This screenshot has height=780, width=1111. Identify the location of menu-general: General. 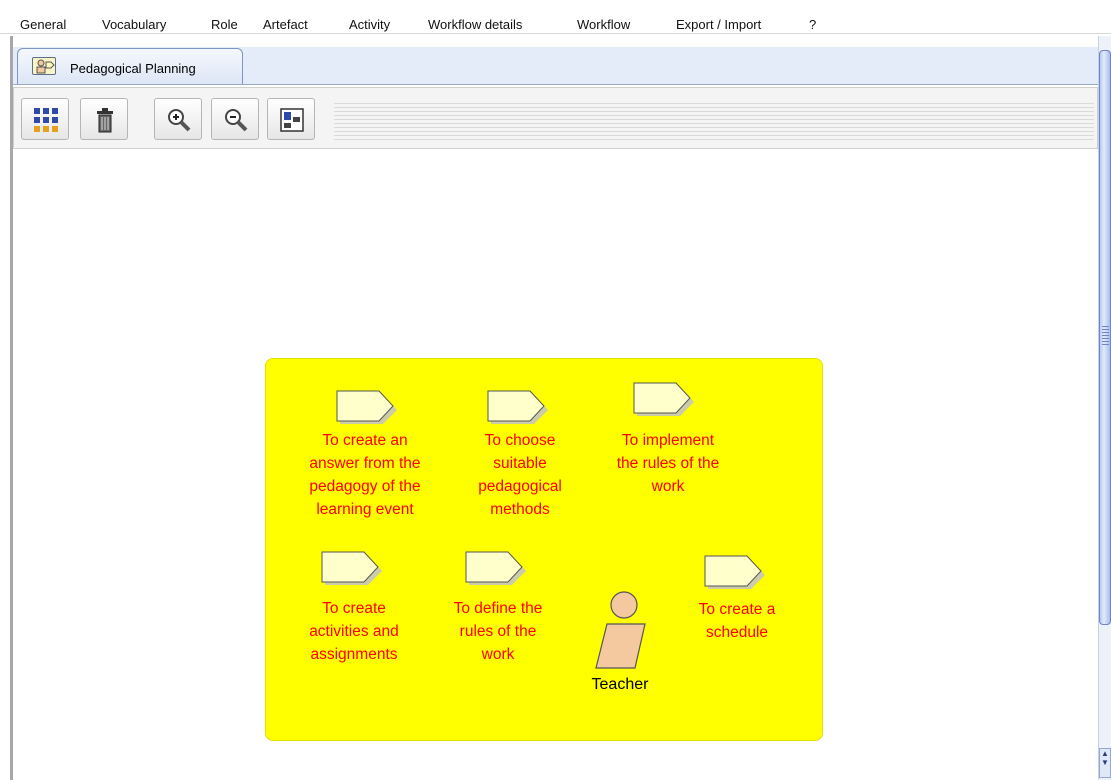
(43, 24).